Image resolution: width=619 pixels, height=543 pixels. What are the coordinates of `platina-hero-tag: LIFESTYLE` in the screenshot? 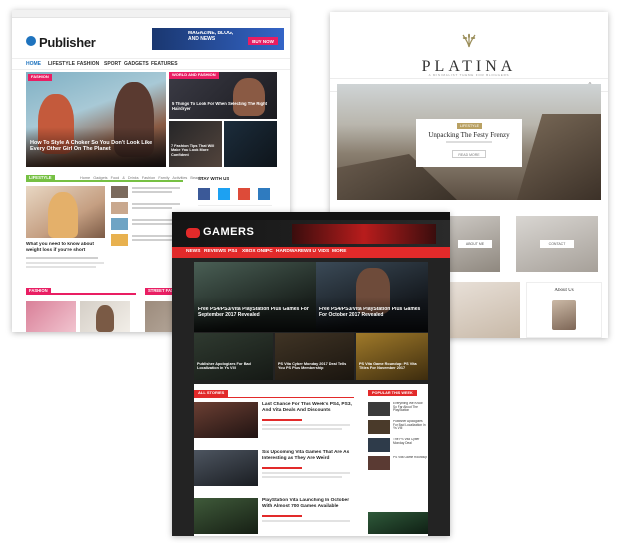 It's located at (469, 126).